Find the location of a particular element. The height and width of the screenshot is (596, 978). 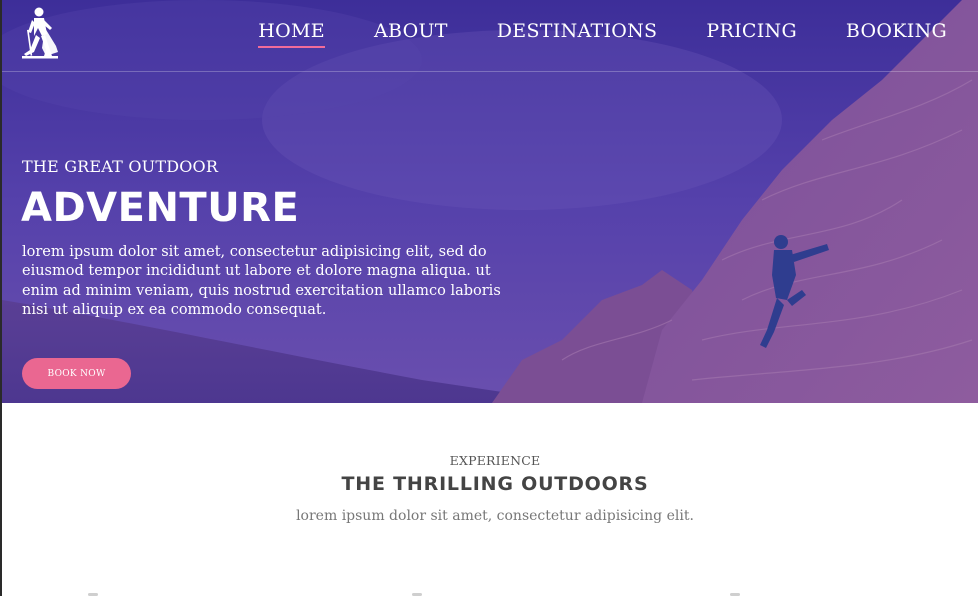

section-kicker: EXPERIENCE is located at coordinates (495, 460).